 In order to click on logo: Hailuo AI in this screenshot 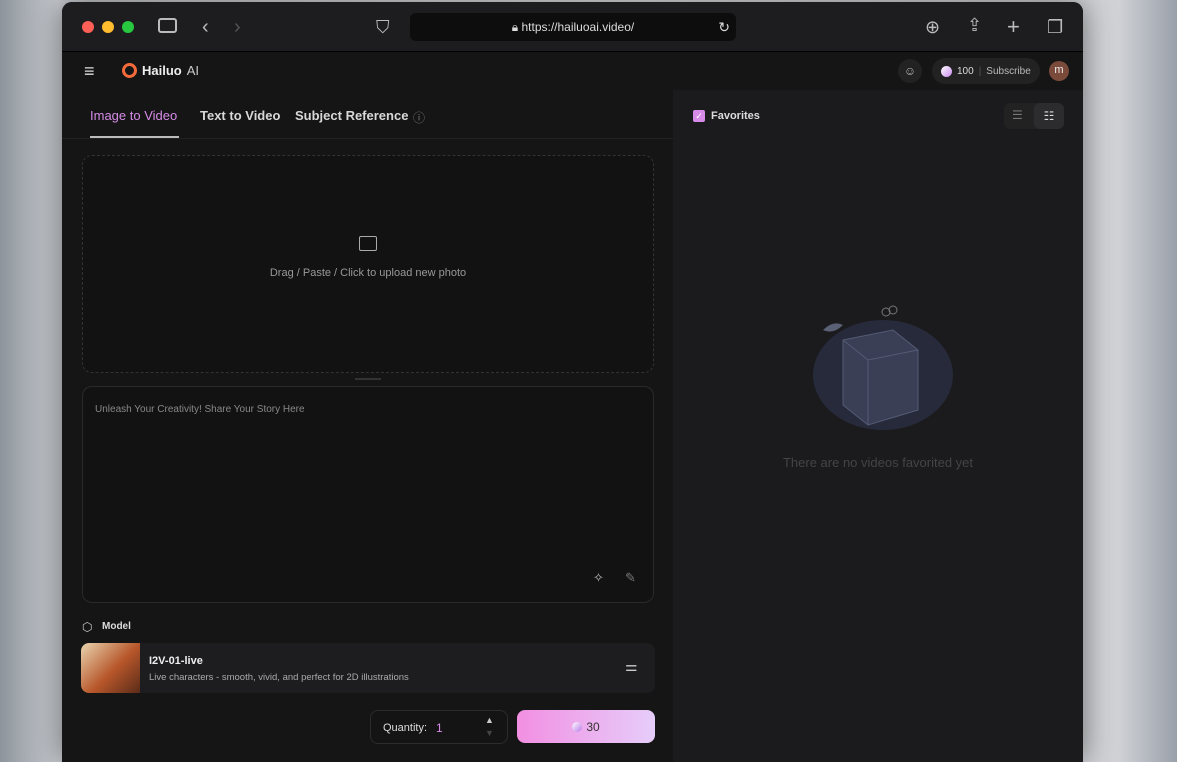, I will do `click(160, 70)`.